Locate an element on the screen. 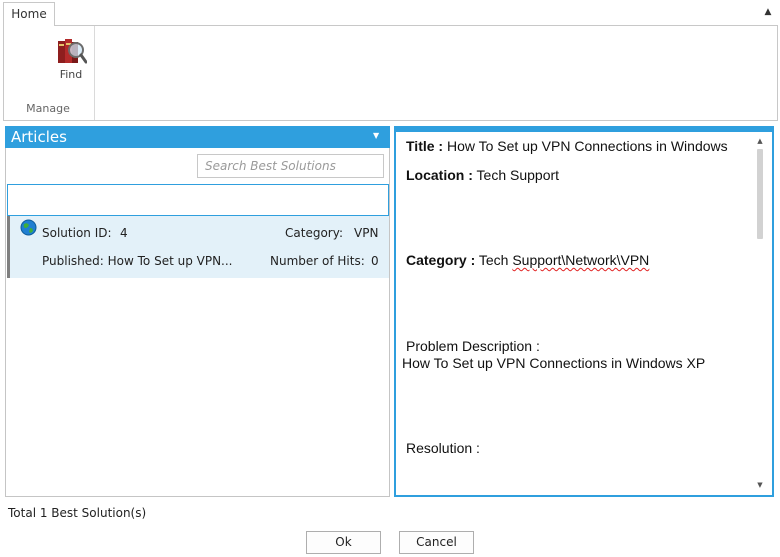  articles-title: Articles is located at coordinates (39, 137).